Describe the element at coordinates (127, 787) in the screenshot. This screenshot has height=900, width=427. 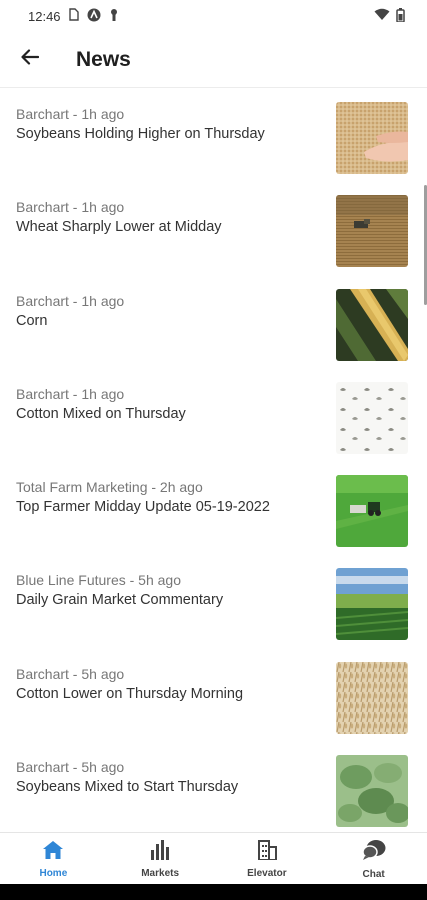
I see `news-title: Soybeans Mixed to Start Thursday` at that location.